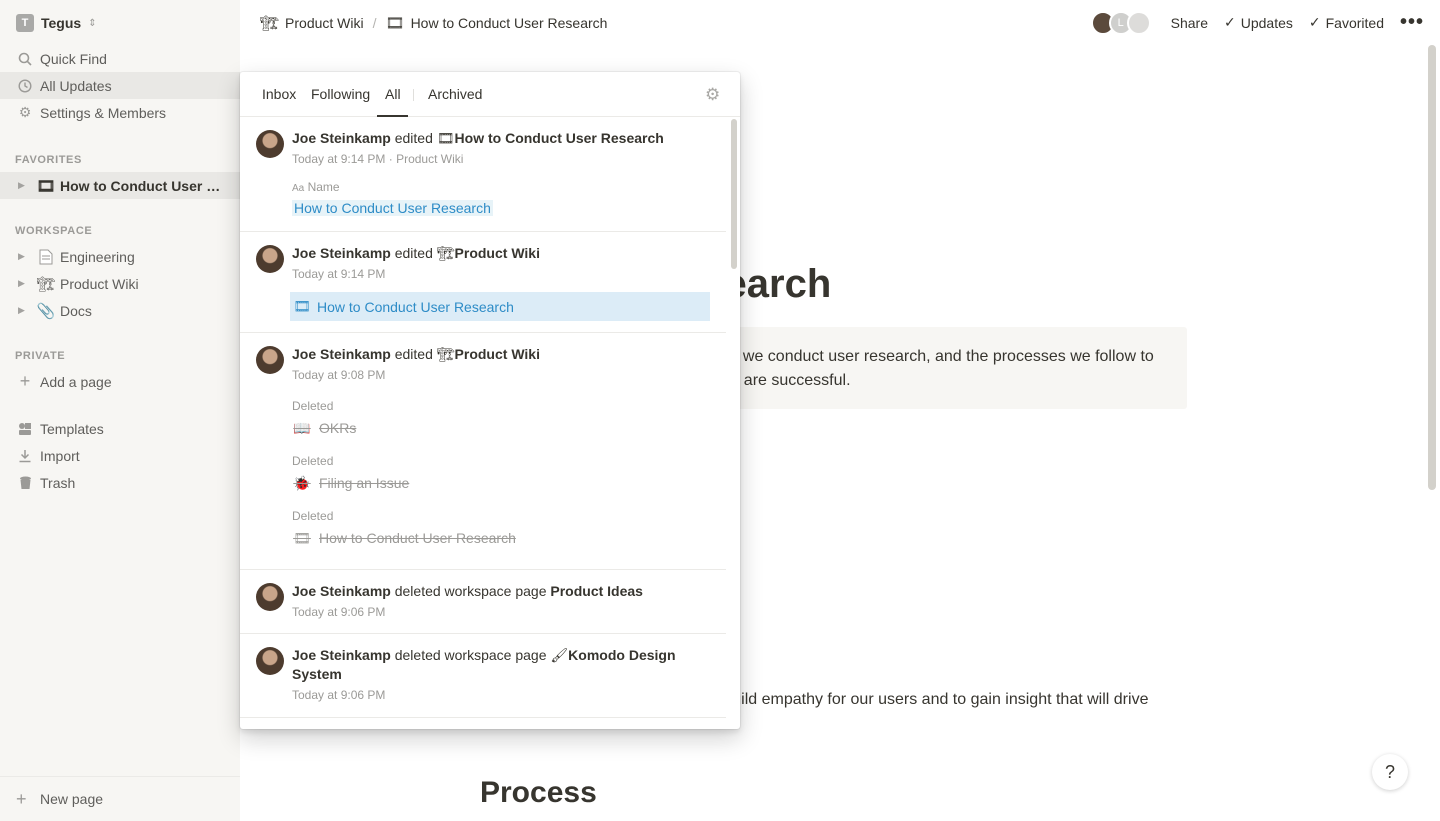 The height and width of the screenshot is (821, 1440). I want to click on chevron-updown-icon: ⇕, so click(92, 23).